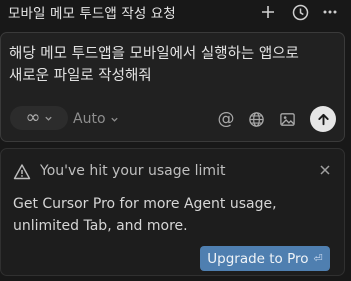 The width and height of the screenshot is (351, 281). What do you see at coordinates (92, 12) in the screenshot?
I see `chat-title: 모바일 메모 투드앱 작성 요청` at bounding box center [92, 12].